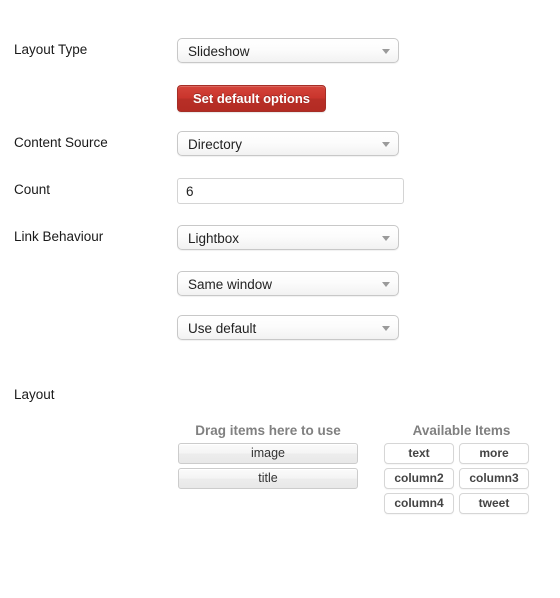 The height and width of the screenshot is (598, 560). Describe the element at coordinates (288, 143) in the screenshot. I see `content-source-select: Directory` at that location.